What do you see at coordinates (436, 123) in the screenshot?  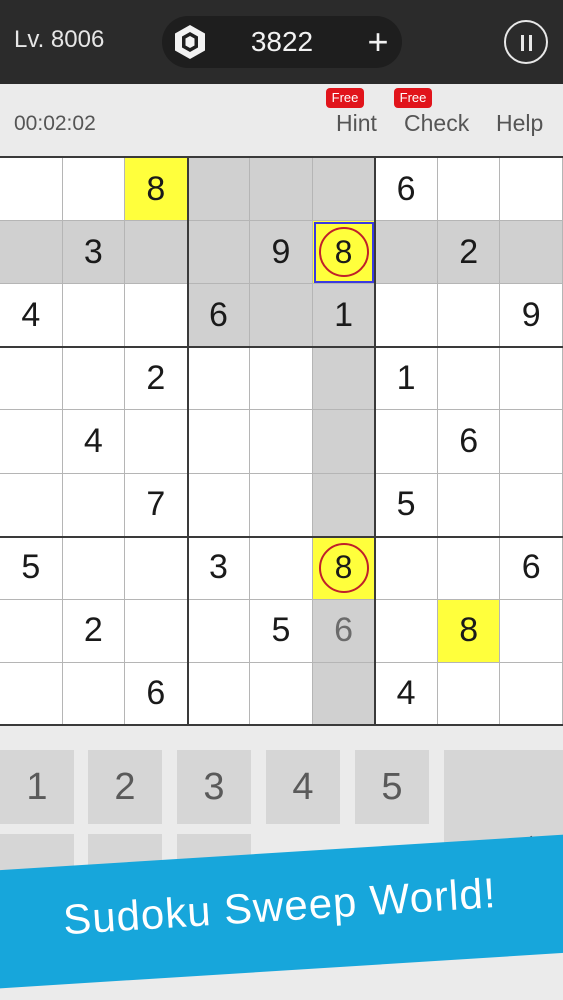 I see `check-button: Check` at bounding box center [436, 123].